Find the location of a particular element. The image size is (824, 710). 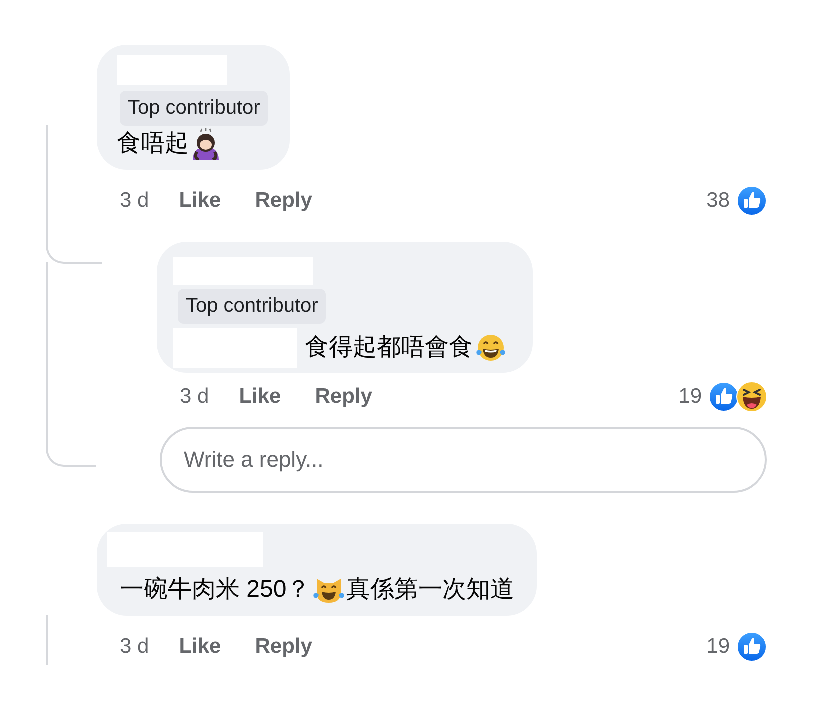

comment-text: 真係第一次知道 is located at coordinates (430, 590).